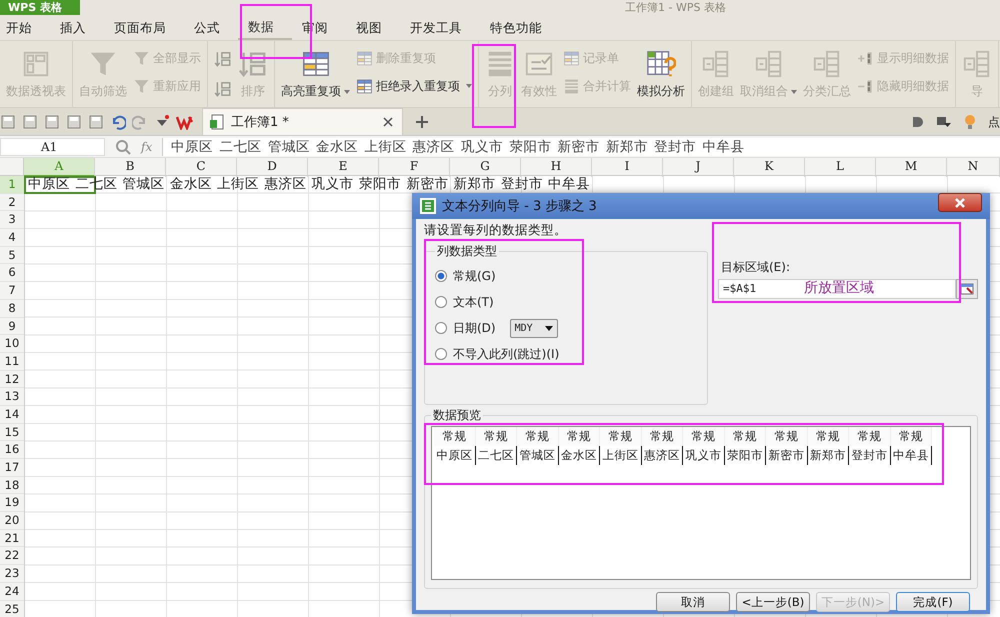 This screenshot has width=1000, height=617. I want to click on row-header: 22, so click(12, 556).